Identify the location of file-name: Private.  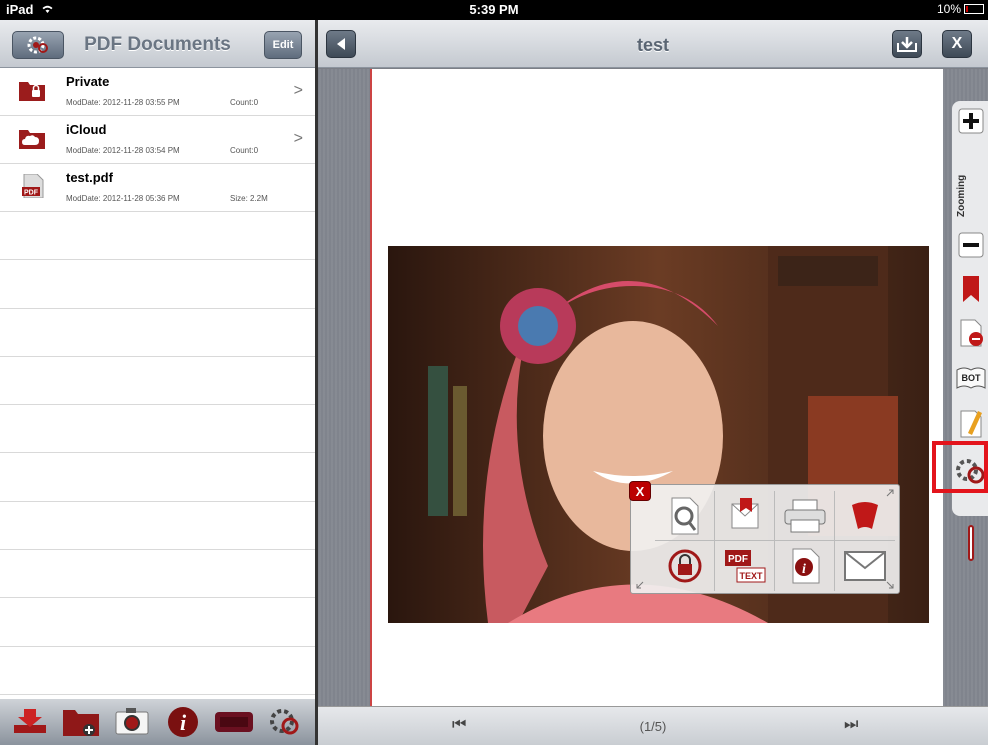
(88, 81).